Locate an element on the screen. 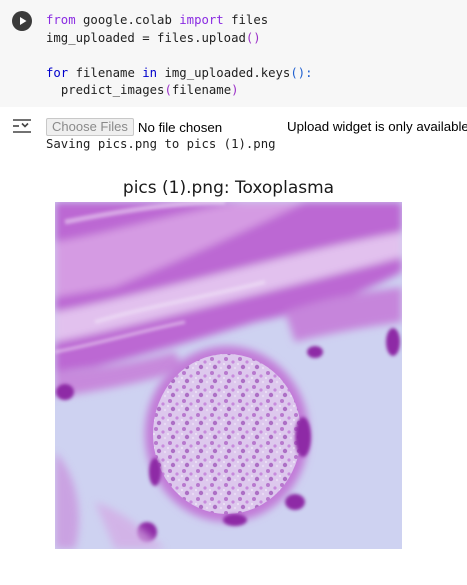 This screenshot has height=585, width=467. run-cell-button is located at coordinates (22, 21).